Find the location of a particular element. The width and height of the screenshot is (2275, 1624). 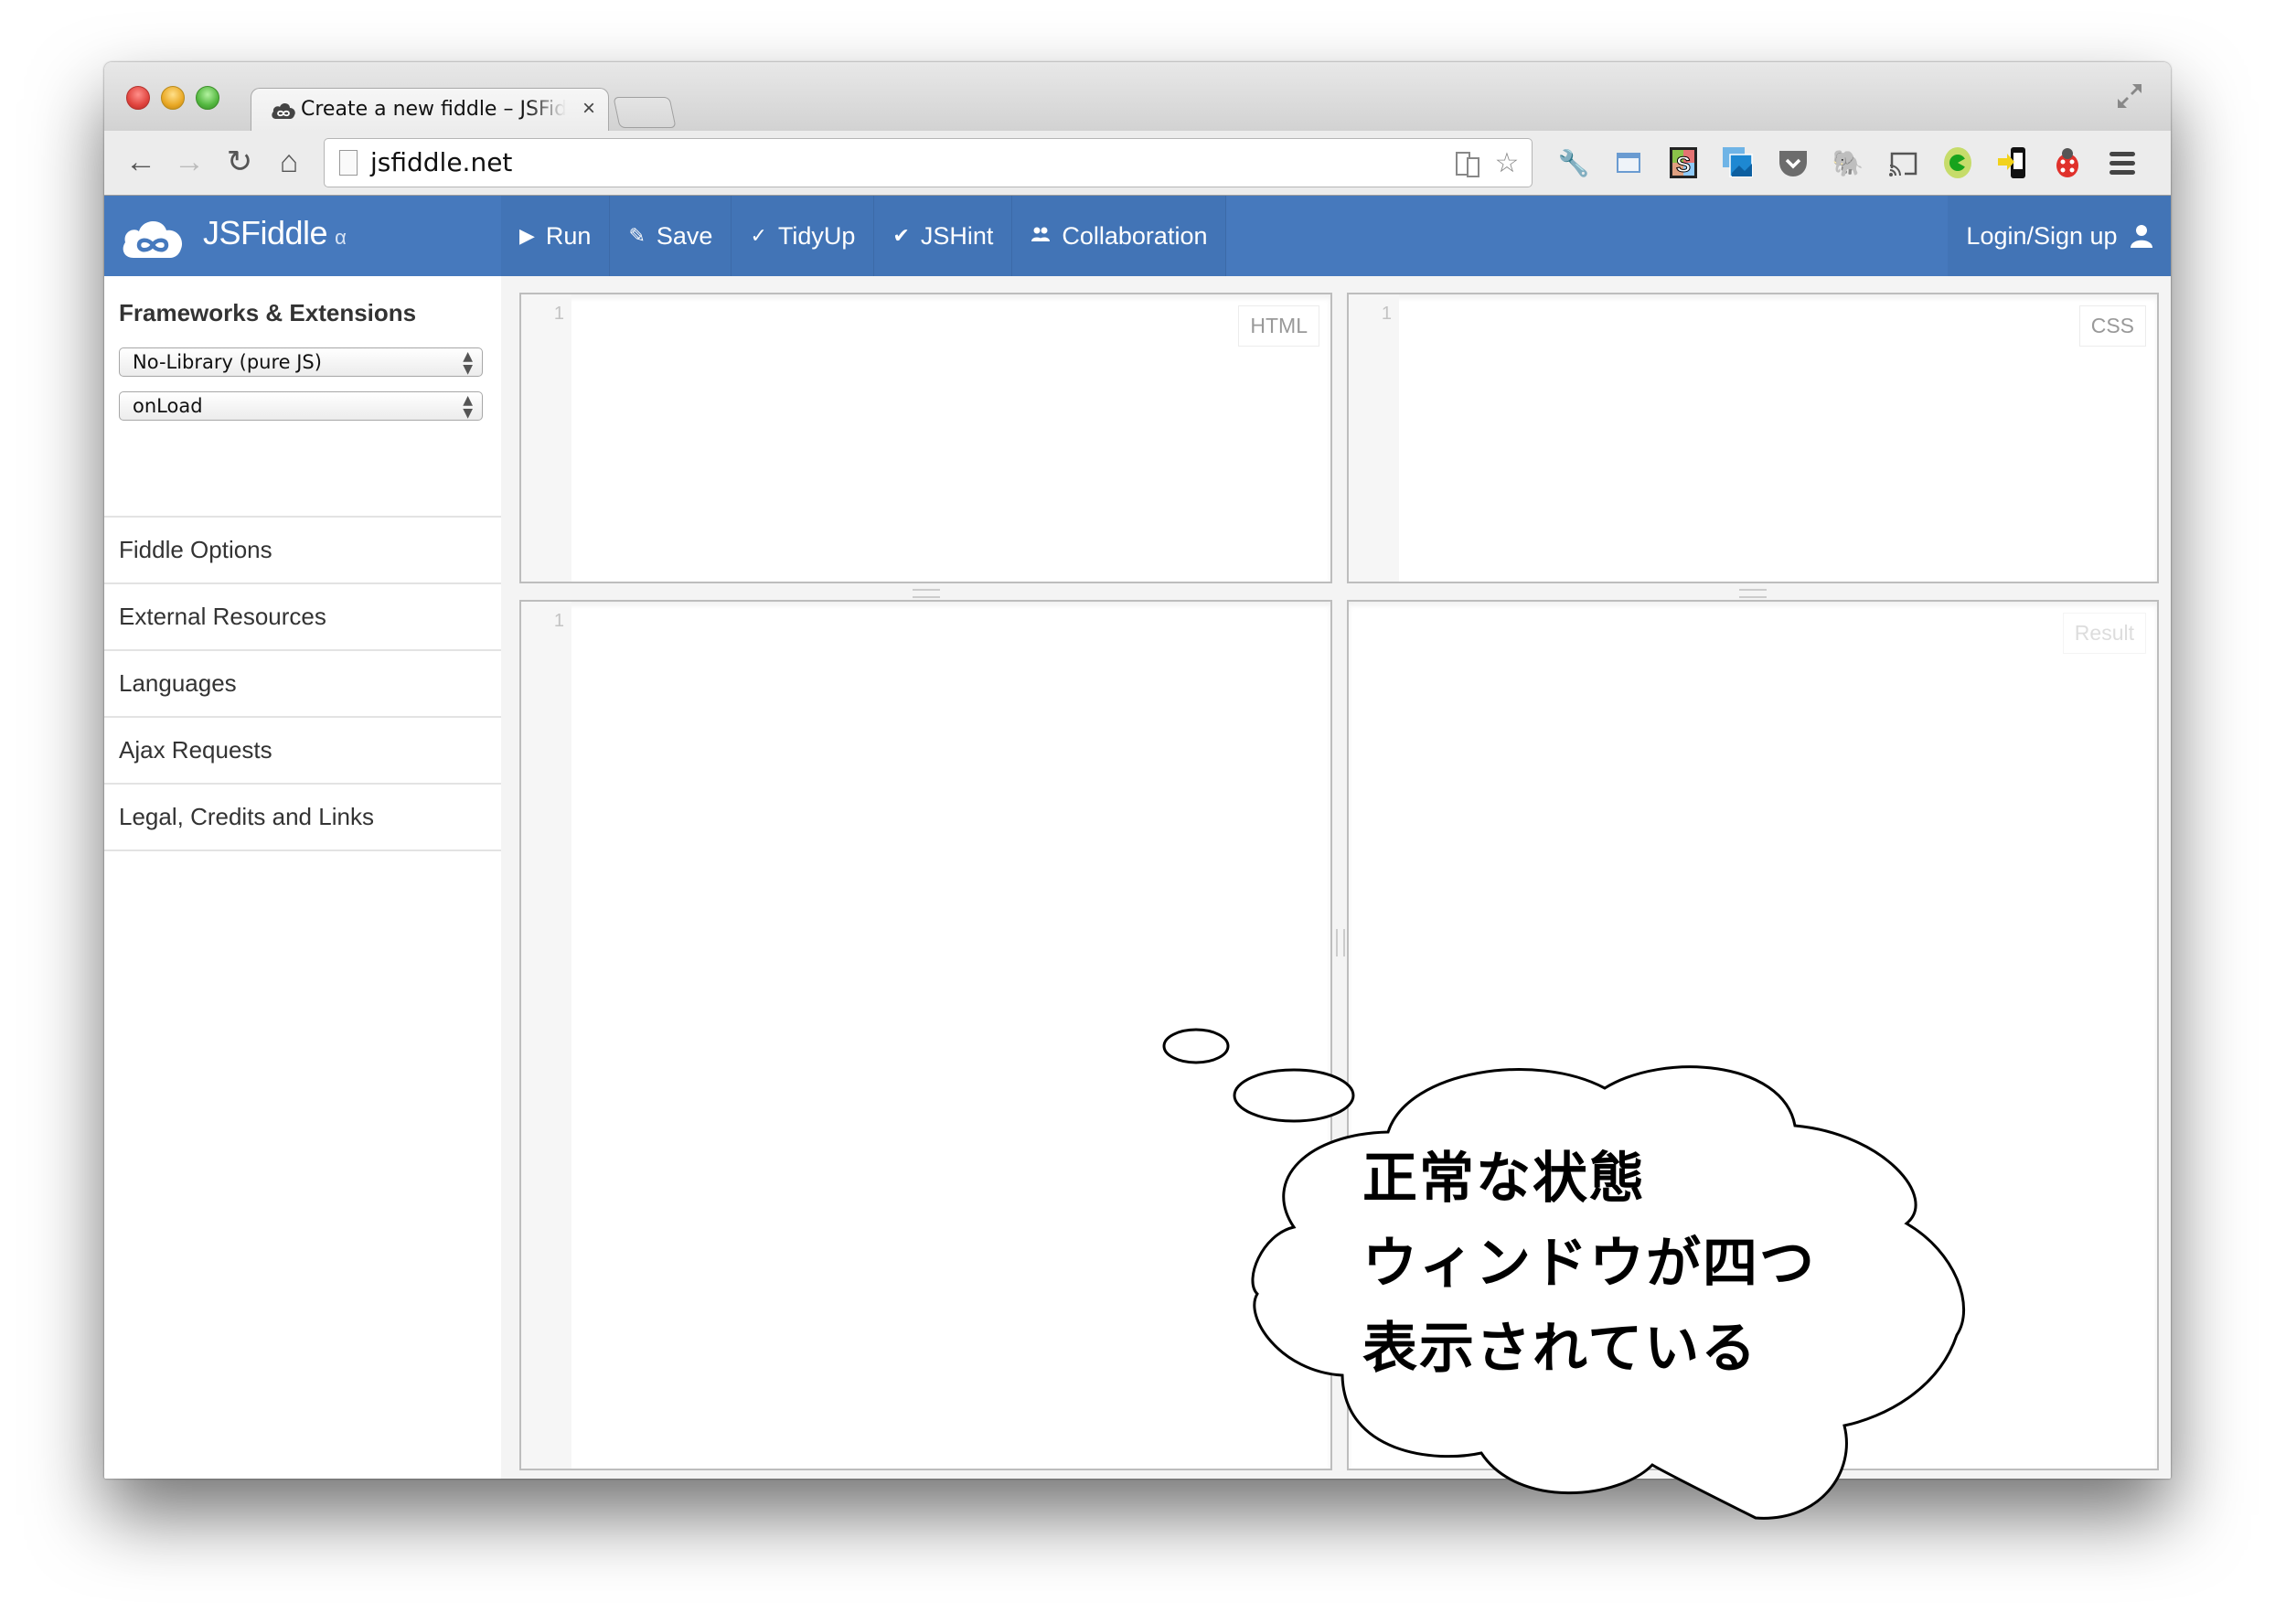

logo-alpha-badge: α is located at coordinates (341, 237).